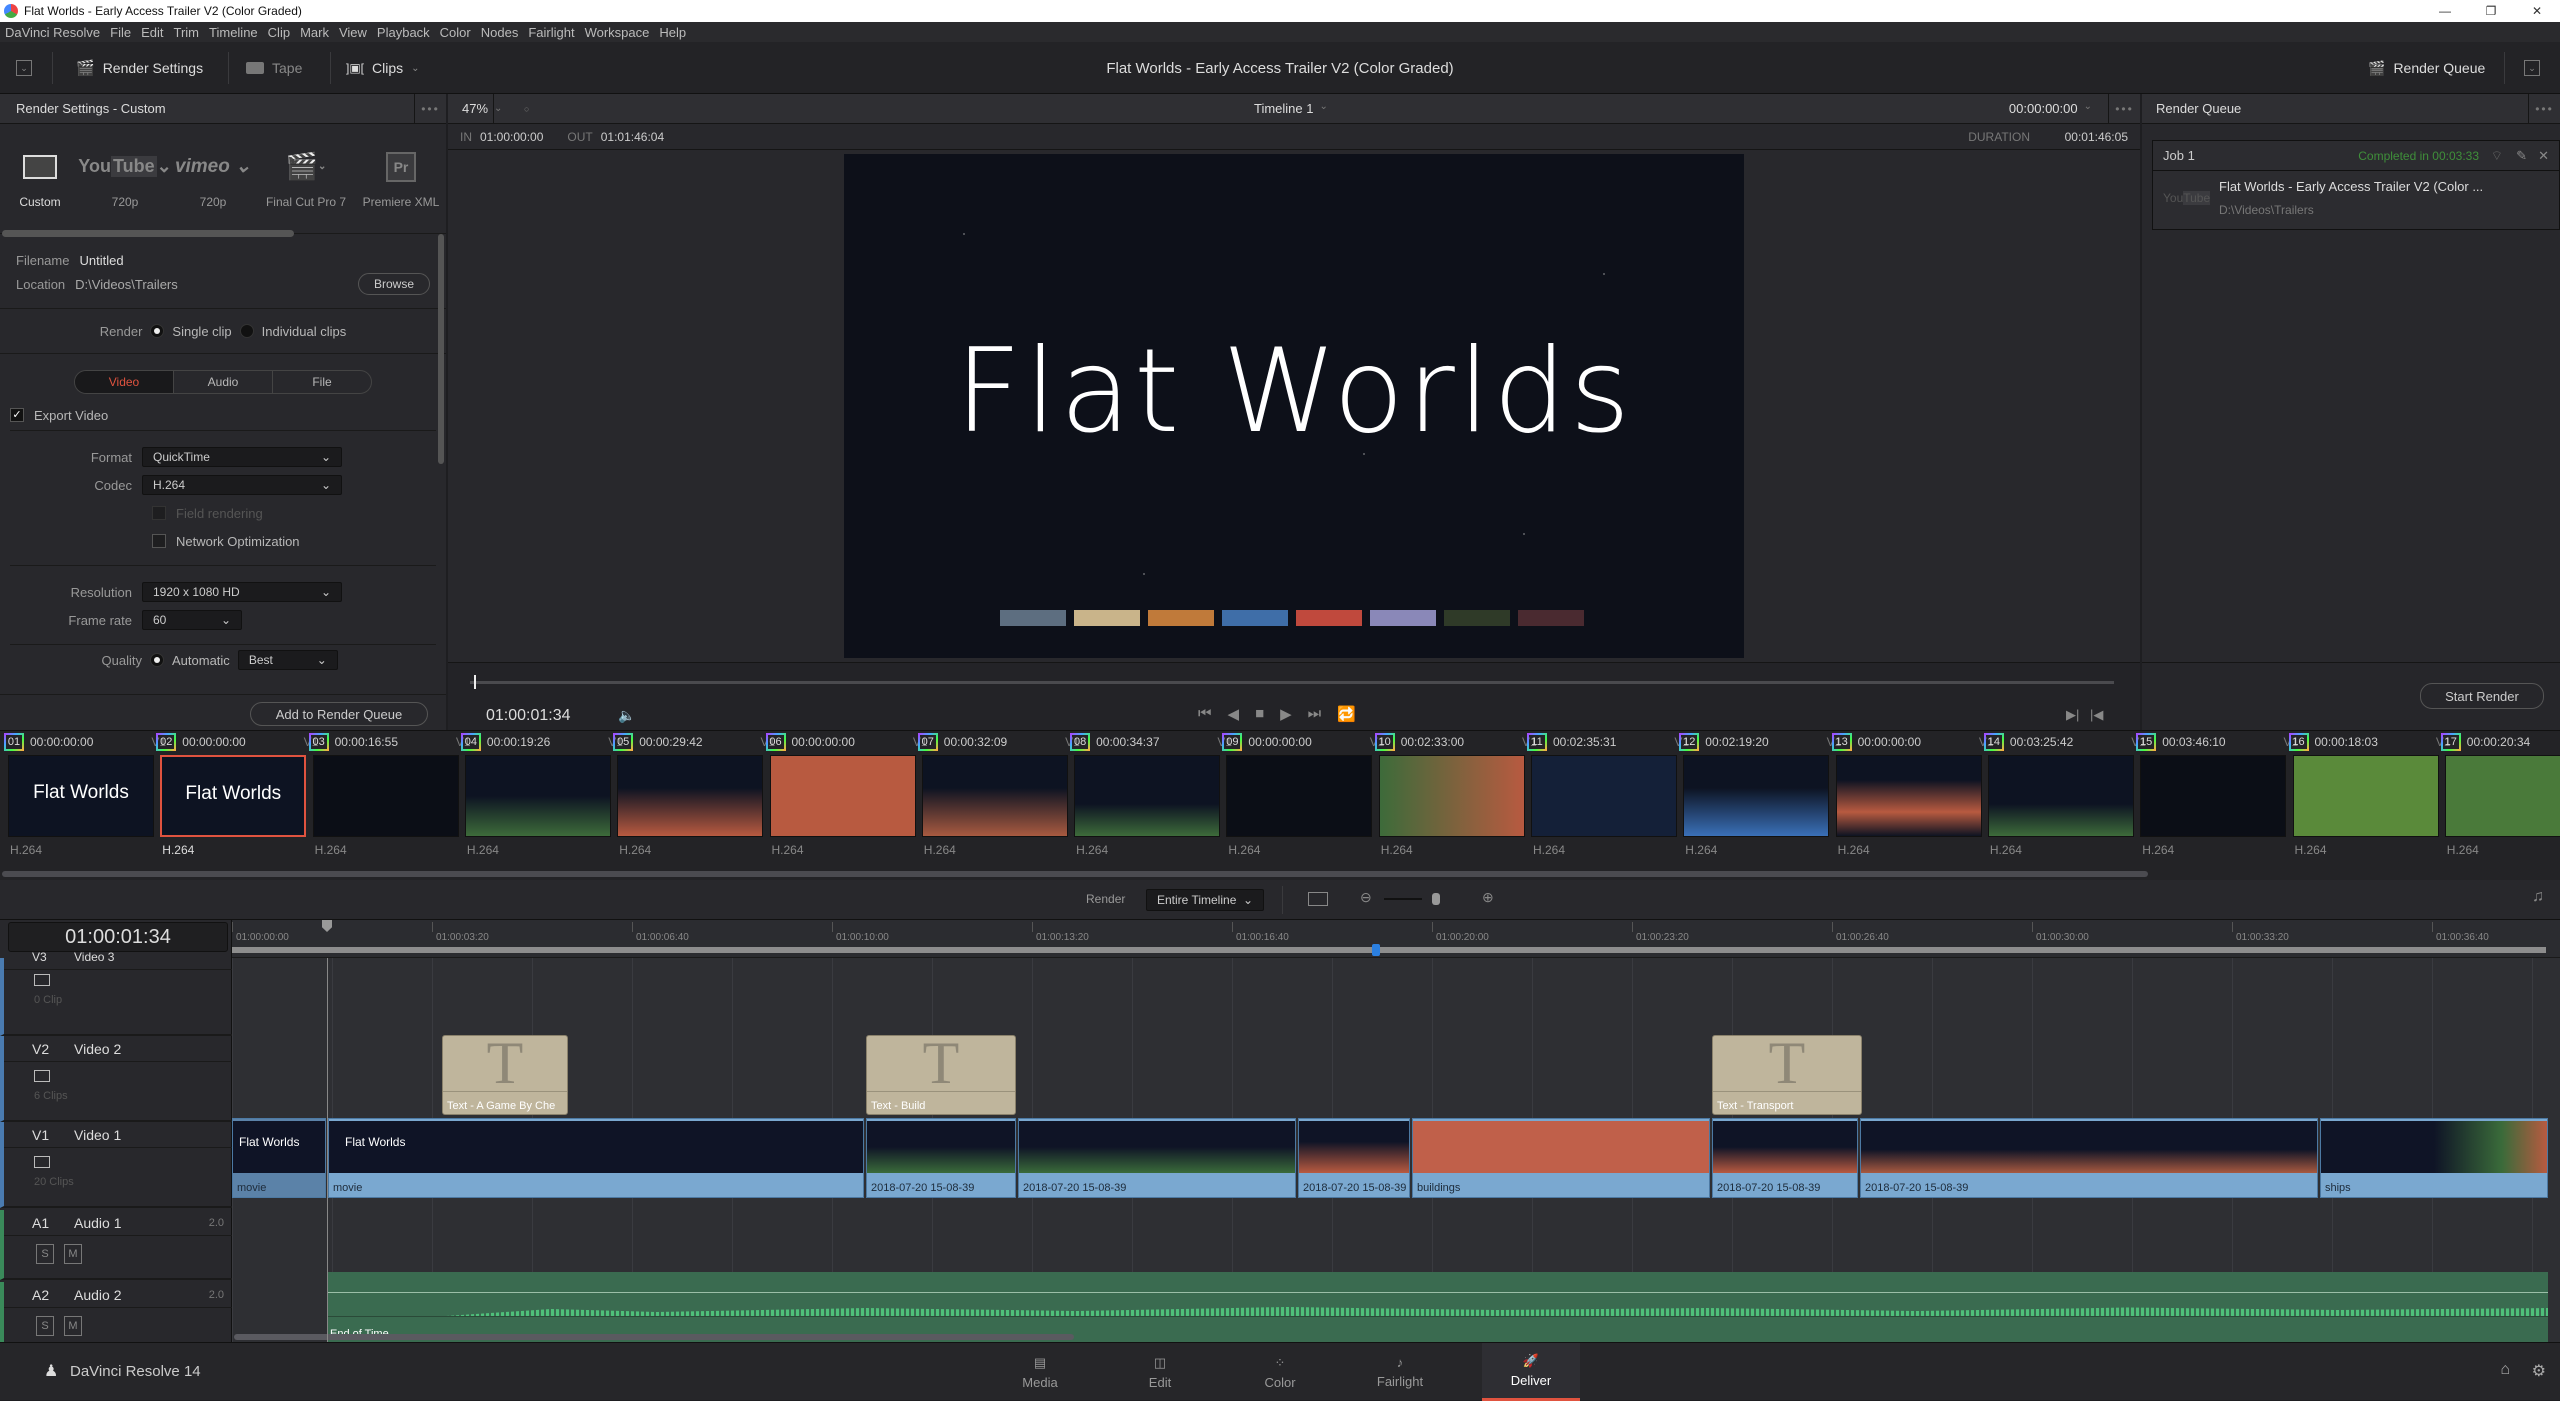 Image resolution: width=2560 pixels, height=1401 pixels. What do you see at coordinates (1160, 1372) in the screenshot?
I see `page-edit: ◫ Edit` at bounding box center [1160, 1372].